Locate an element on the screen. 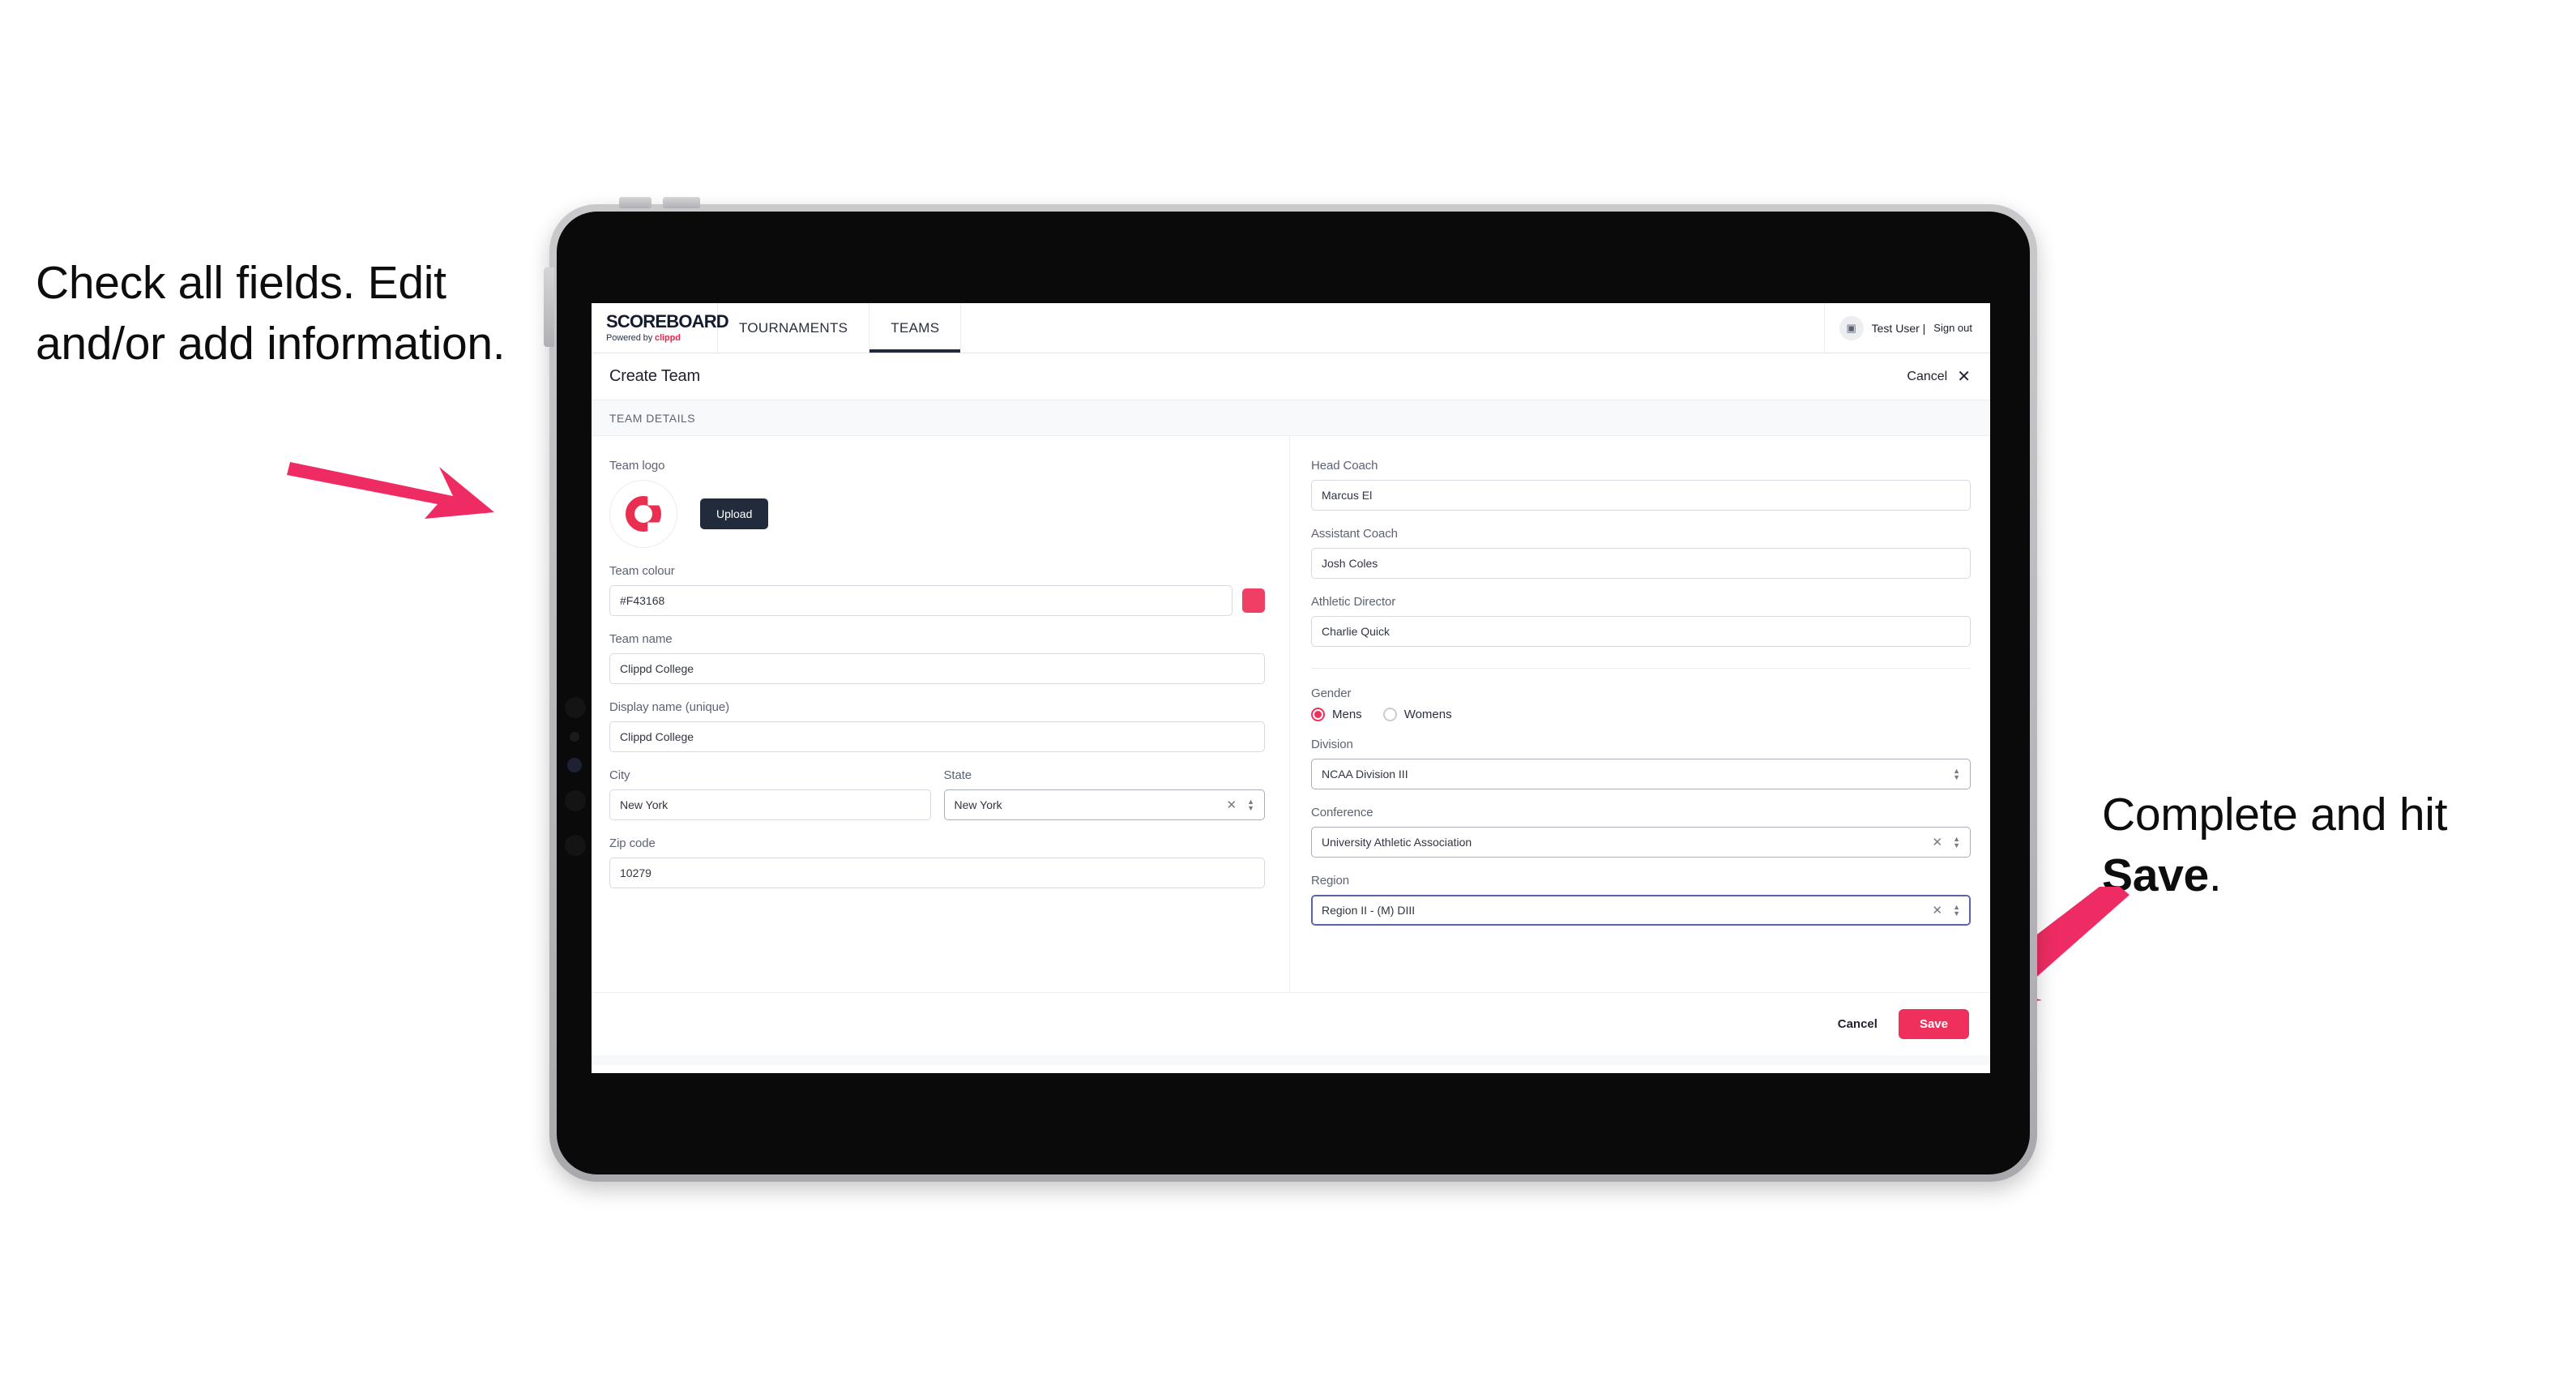 The height and width of the screenshot is (1386, 2576). region-value: Region II - (M) DIII is located at coordinates (1369, 910).